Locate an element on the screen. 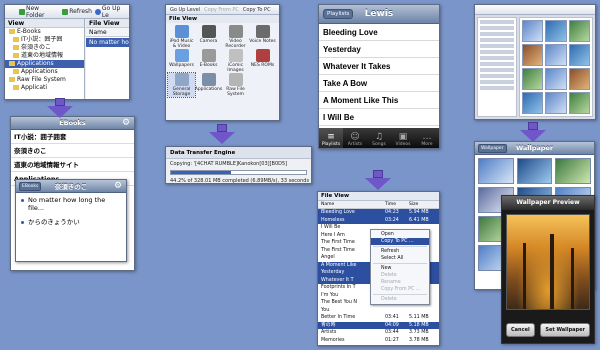 This screenshot has width=600, height=350. media-category-item: iComic Images is located at coordinates (235, 61).